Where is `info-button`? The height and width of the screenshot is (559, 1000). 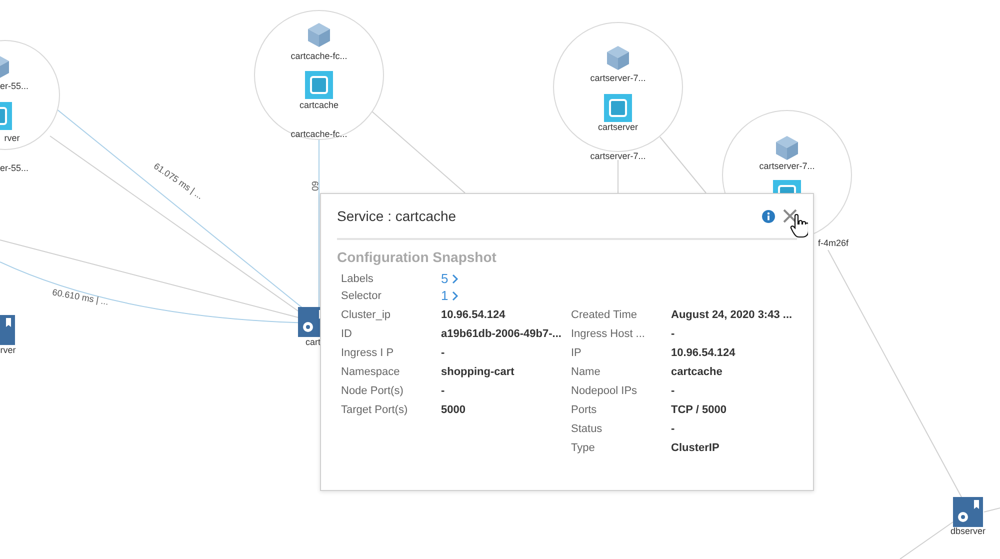 info-button is located at coordinates (768, 216).